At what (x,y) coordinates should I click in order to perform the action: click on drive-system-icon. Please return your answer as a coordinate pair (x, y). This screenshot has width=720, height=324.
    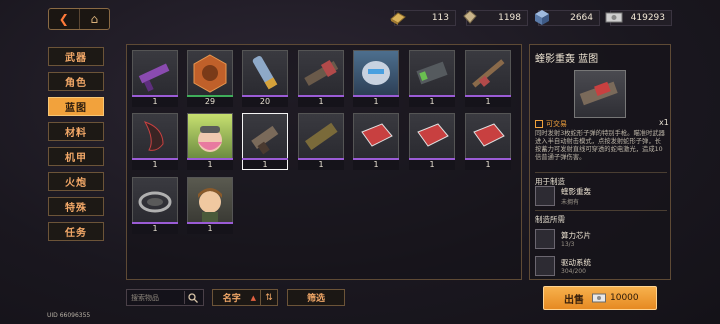
    Looking at the image, I should click on (545, 266).